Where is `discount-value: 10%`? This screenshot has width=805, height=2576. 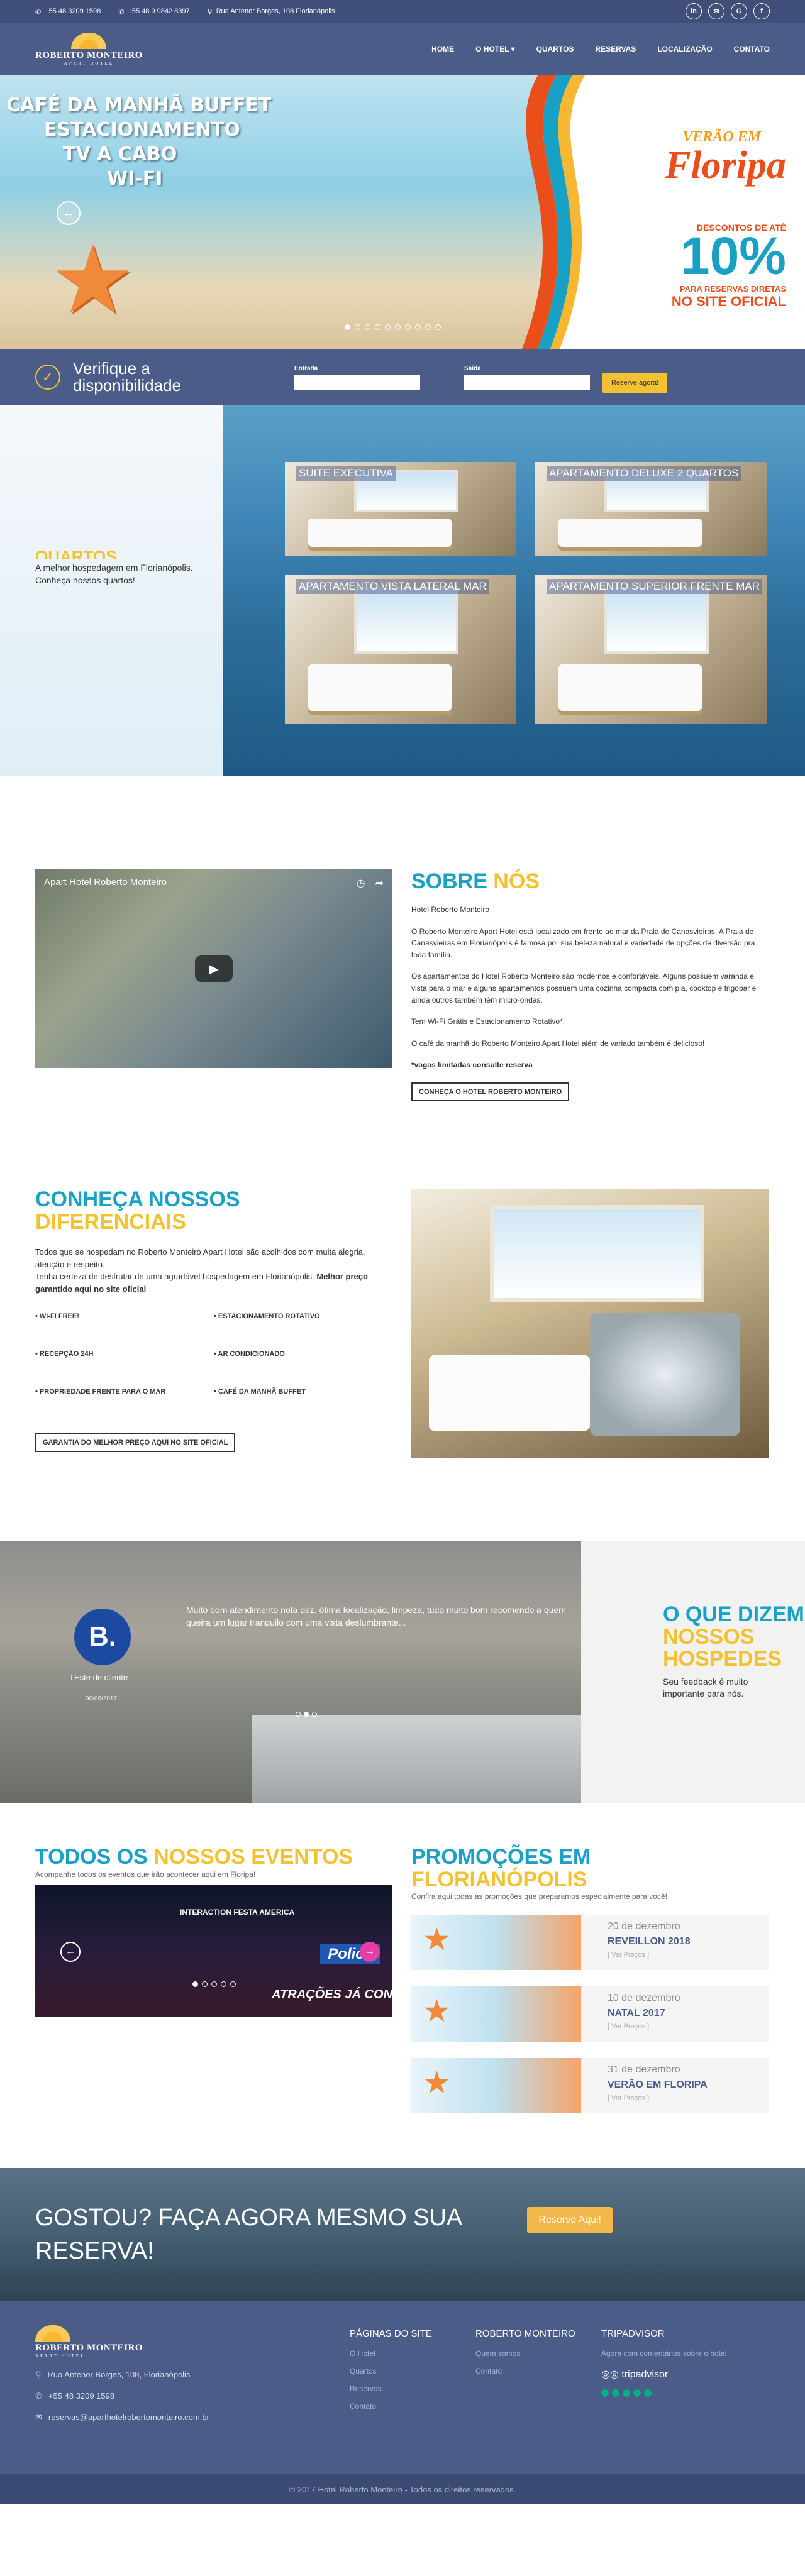
discount-value: 10% is located at coordinates (733, 256).